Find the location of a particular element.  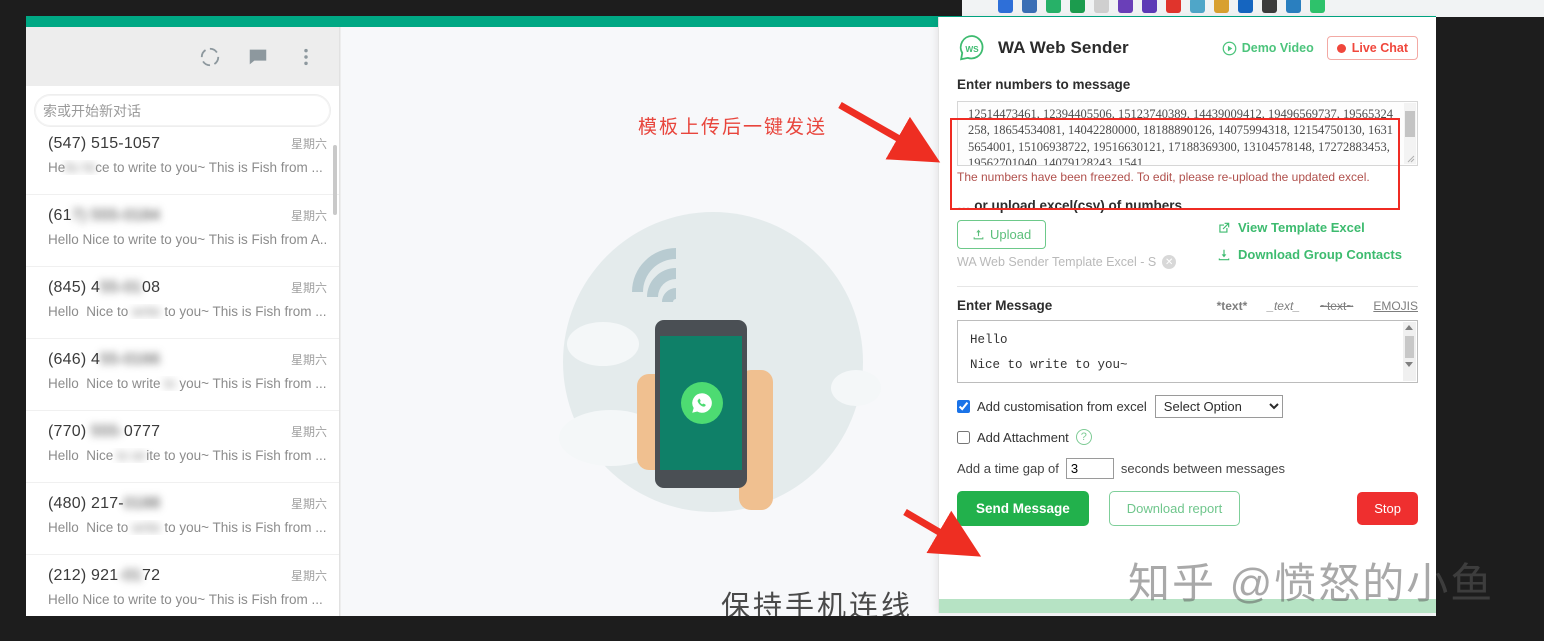

chat-name-suffix: 08 is located at coordinates (151, 287).